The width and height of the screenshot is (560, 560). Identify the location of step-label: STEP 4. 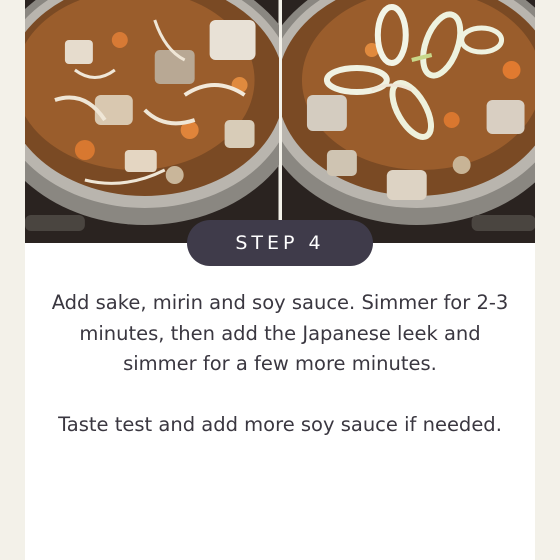
(280, 243).